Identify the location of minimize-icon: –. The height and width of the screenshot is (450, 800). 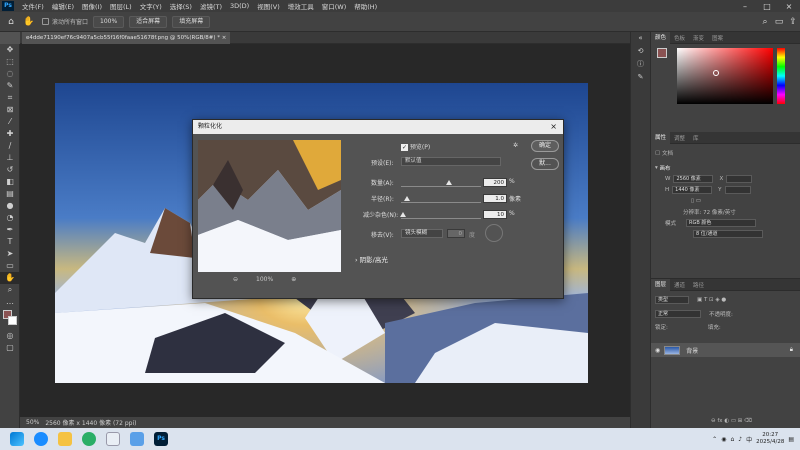
(745, 6).